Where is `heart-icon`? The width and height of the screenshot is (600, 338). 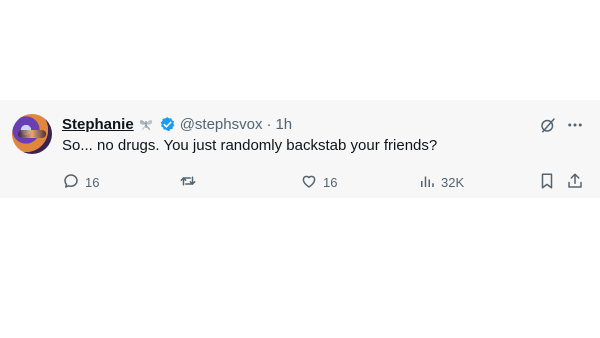
heart-icon is located at coordinates (309, 182).